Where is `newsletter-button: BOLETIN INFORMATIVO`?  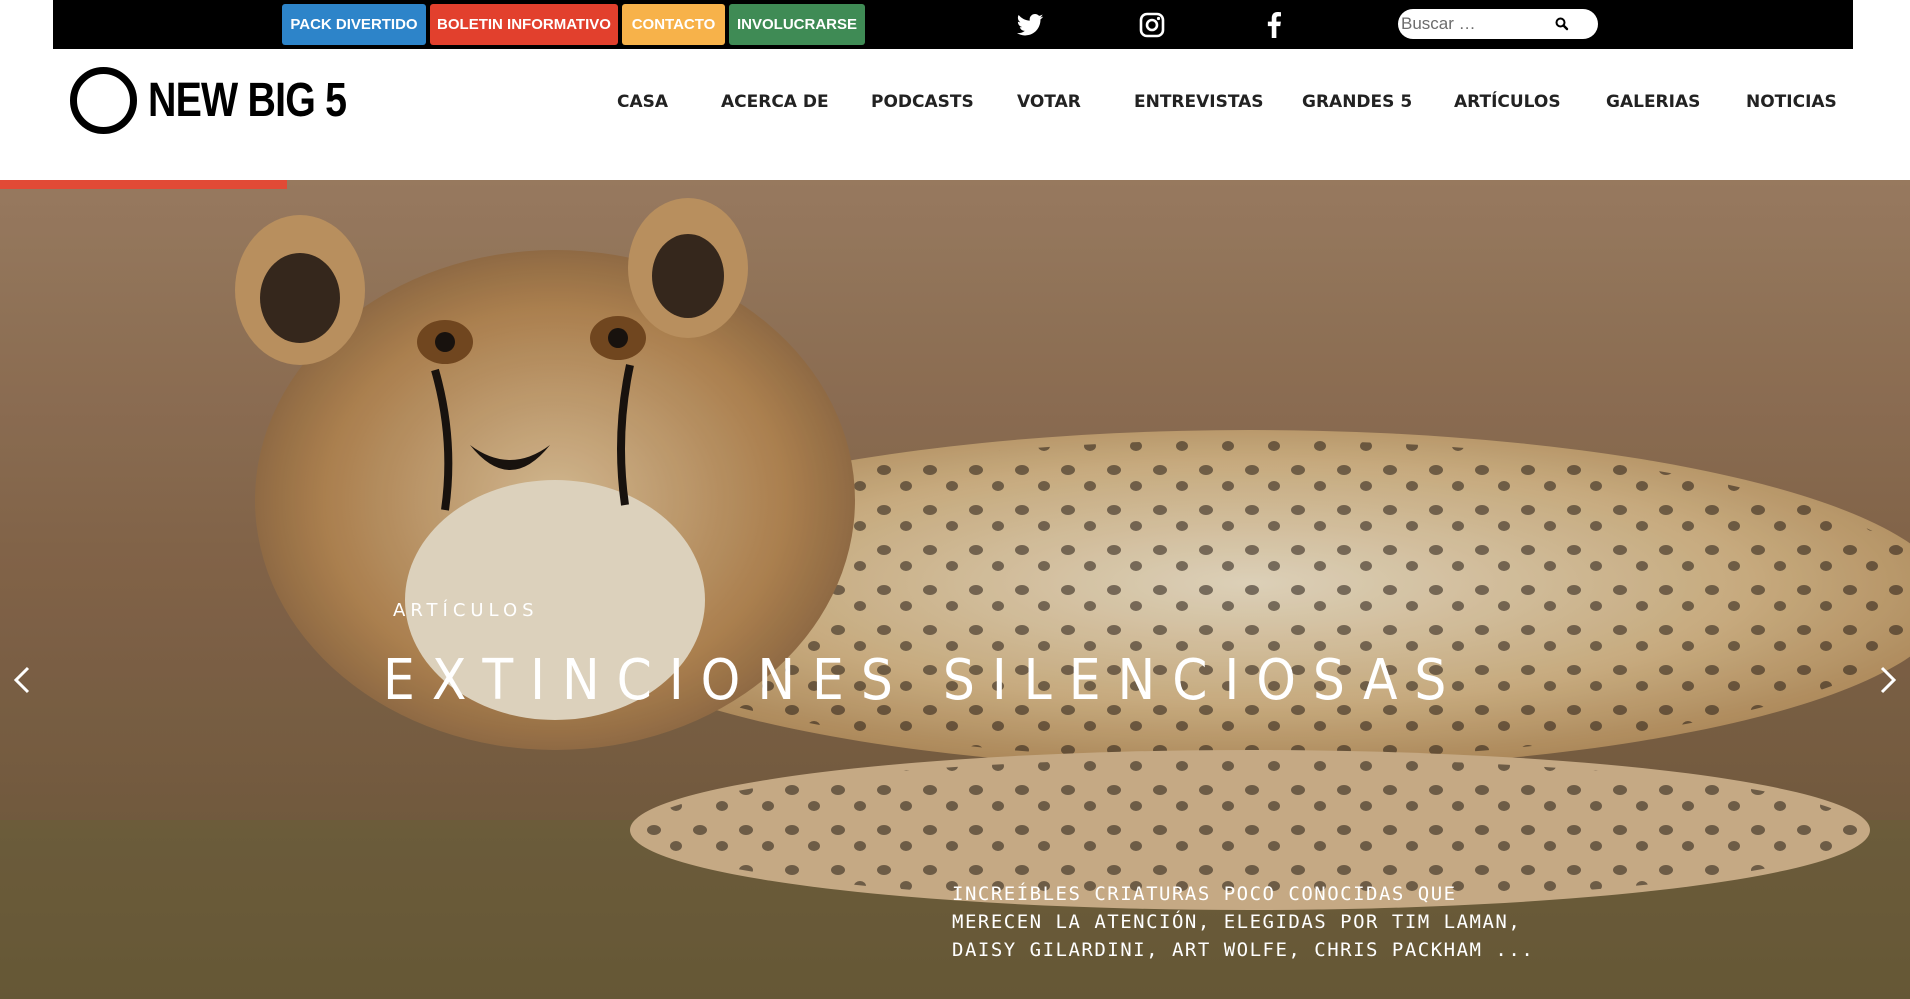 newsletter-button: BOLETIN INFORMATIVO is located at coordinates (524, 24).